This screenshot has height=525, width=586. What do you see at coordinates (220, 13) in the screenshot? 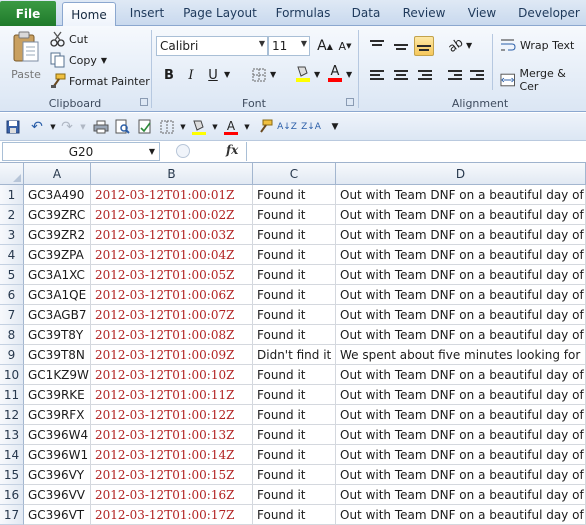
I see `tab-page-layout: Page Layout` at bounding box center [220, 13].